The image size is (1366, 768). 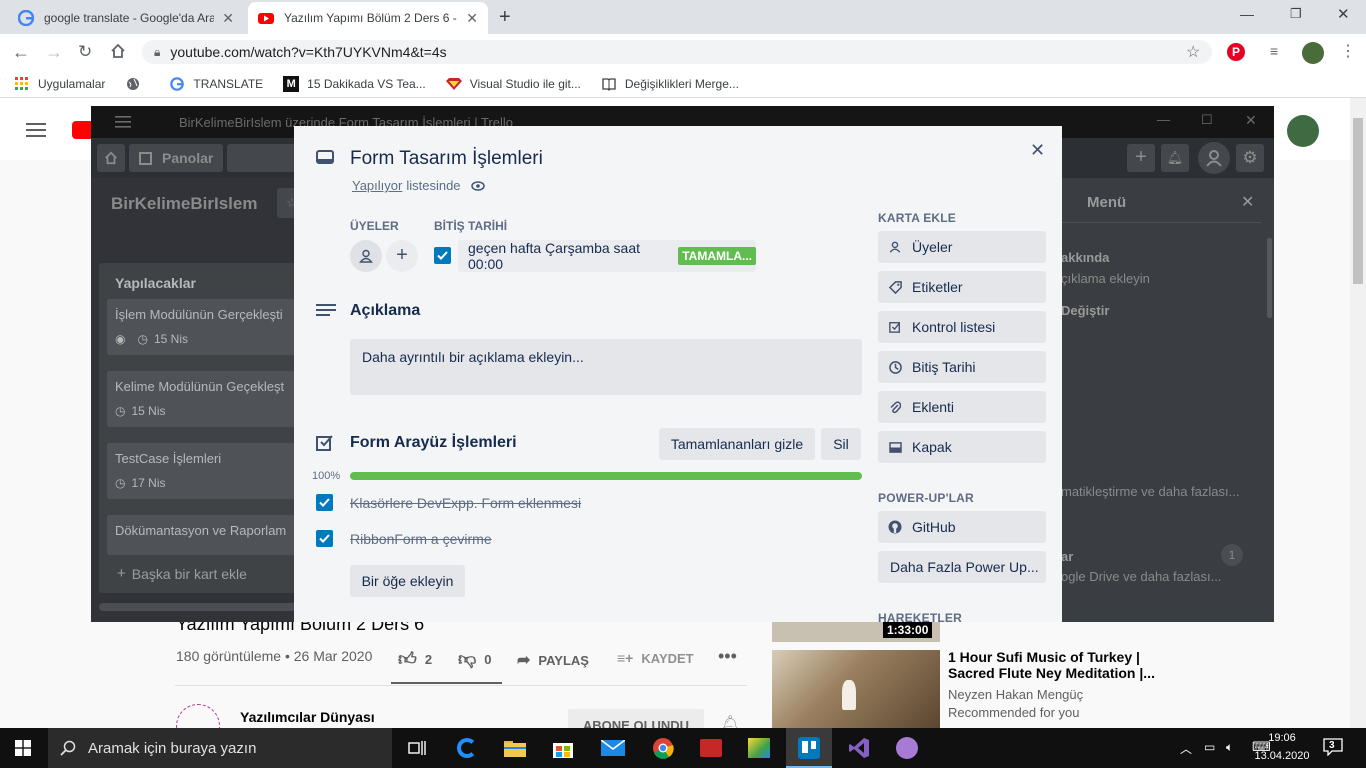 I want to click on scrollbar-thumb, so click(x=1358, y=201).